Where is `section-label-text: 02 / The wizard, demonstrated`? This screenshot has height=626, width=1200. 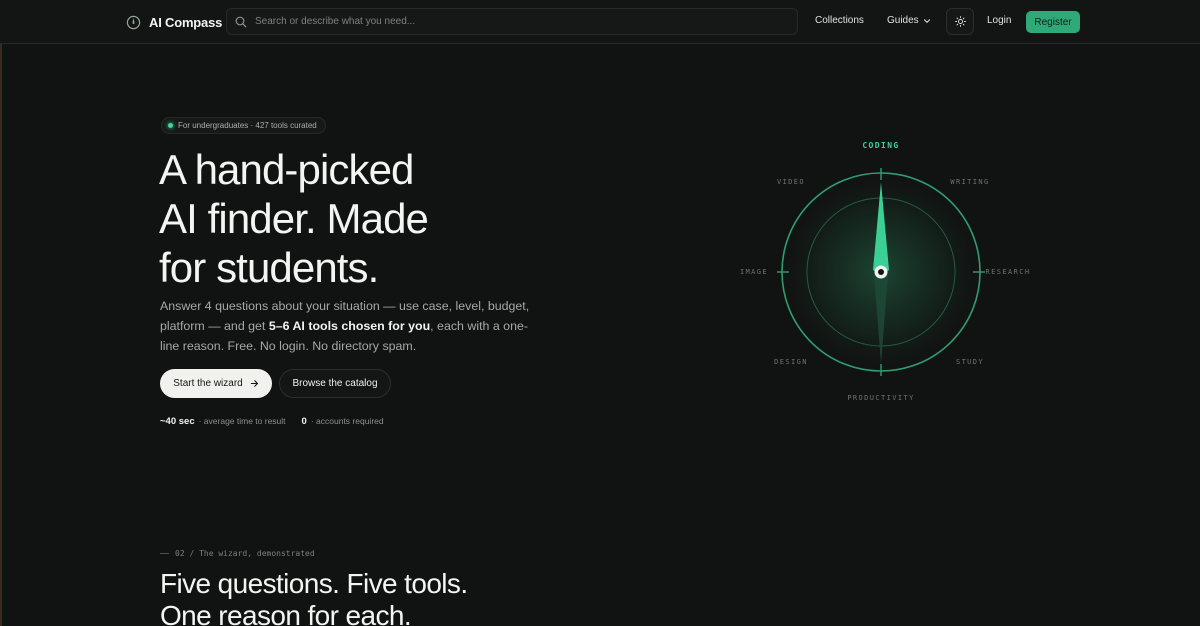
section-label-text: 02 / The wizard, demonstrated is located at coordinates (245, 553).